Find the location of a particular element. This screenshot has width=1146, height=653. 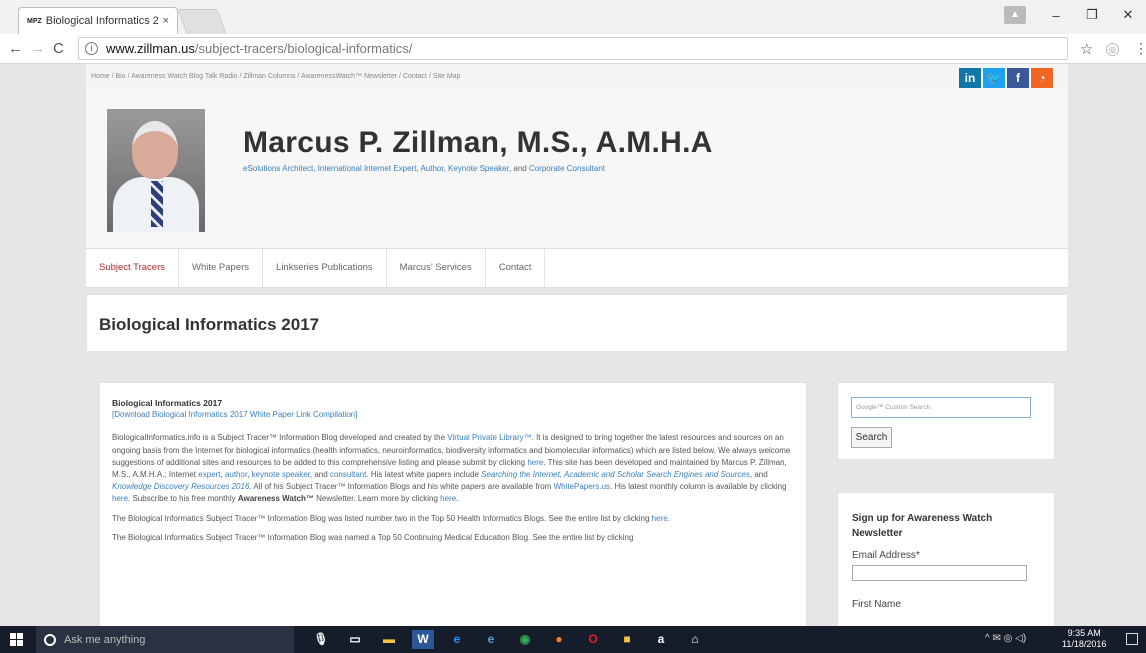

internet-explorer-icon: e is located at coordinates (491, 639).